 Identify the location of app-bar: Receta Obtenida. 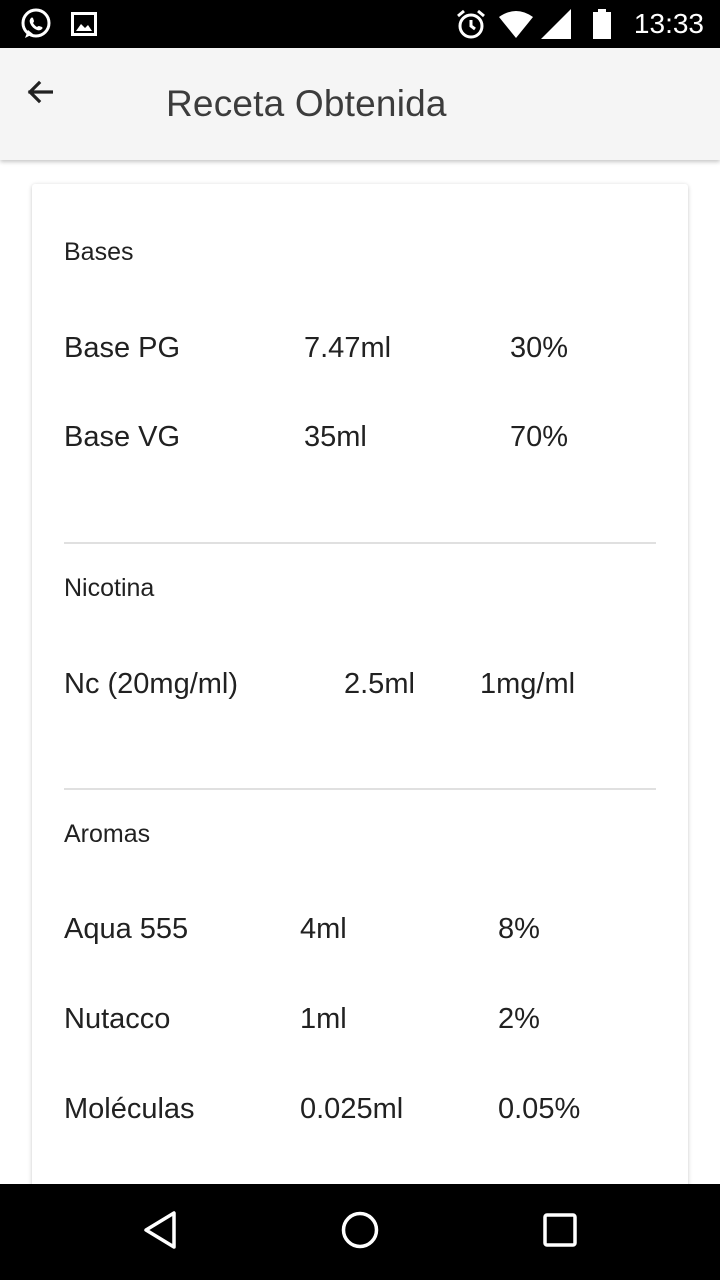
(360, 104).